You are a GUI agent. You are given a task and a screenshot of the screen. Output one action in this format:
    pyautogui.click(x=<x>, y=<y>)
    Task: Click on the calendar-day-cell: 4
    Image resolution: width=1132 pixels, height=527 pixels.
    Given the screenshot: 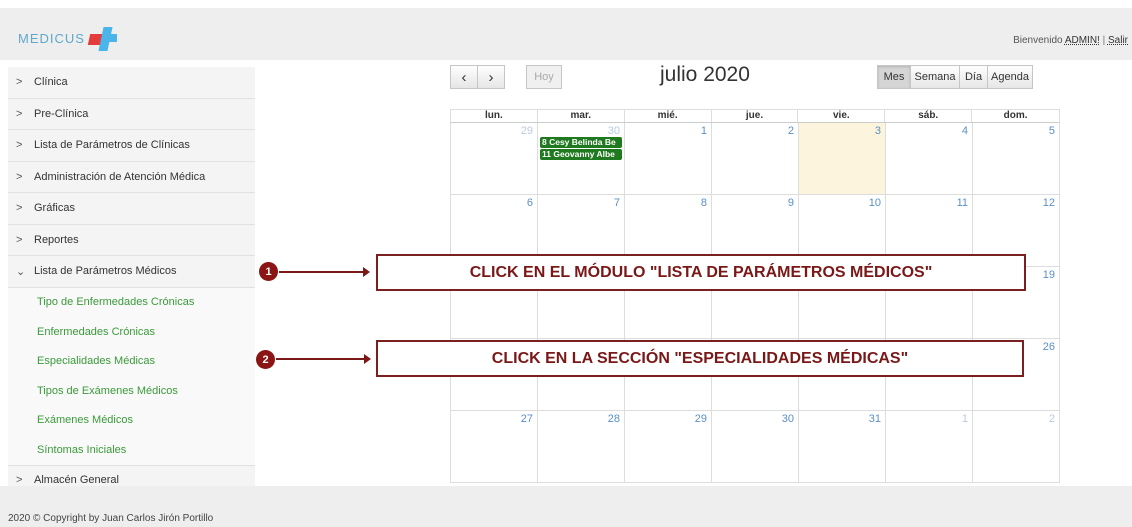 What is the action you would take?
    pyautogui.click(x=929, y=159)
    